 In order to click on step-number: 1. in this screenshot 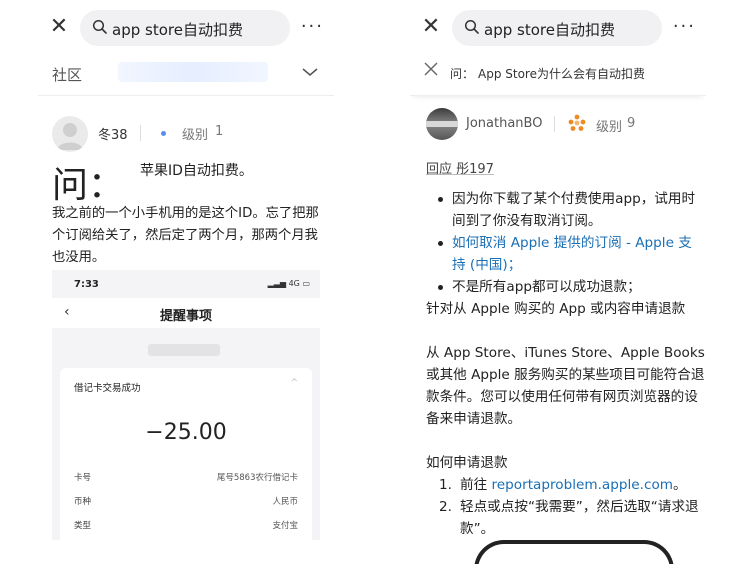, I will do `click(445, 485)`.